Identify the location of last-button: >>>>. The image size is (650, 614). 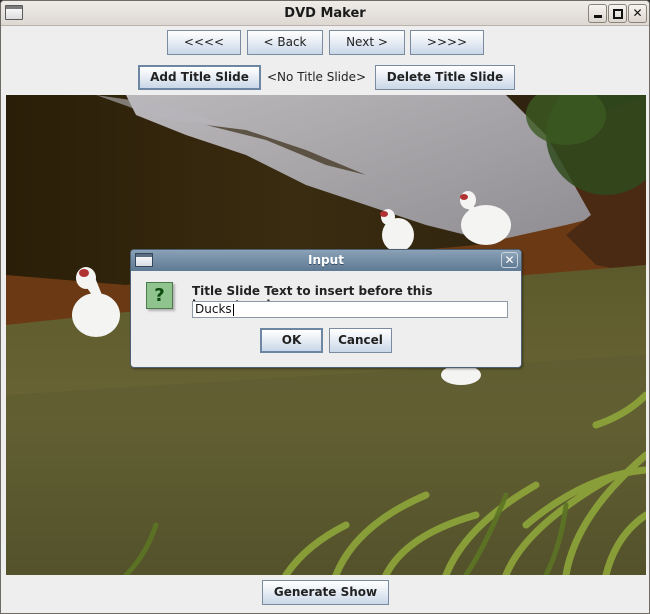
(447, 42).